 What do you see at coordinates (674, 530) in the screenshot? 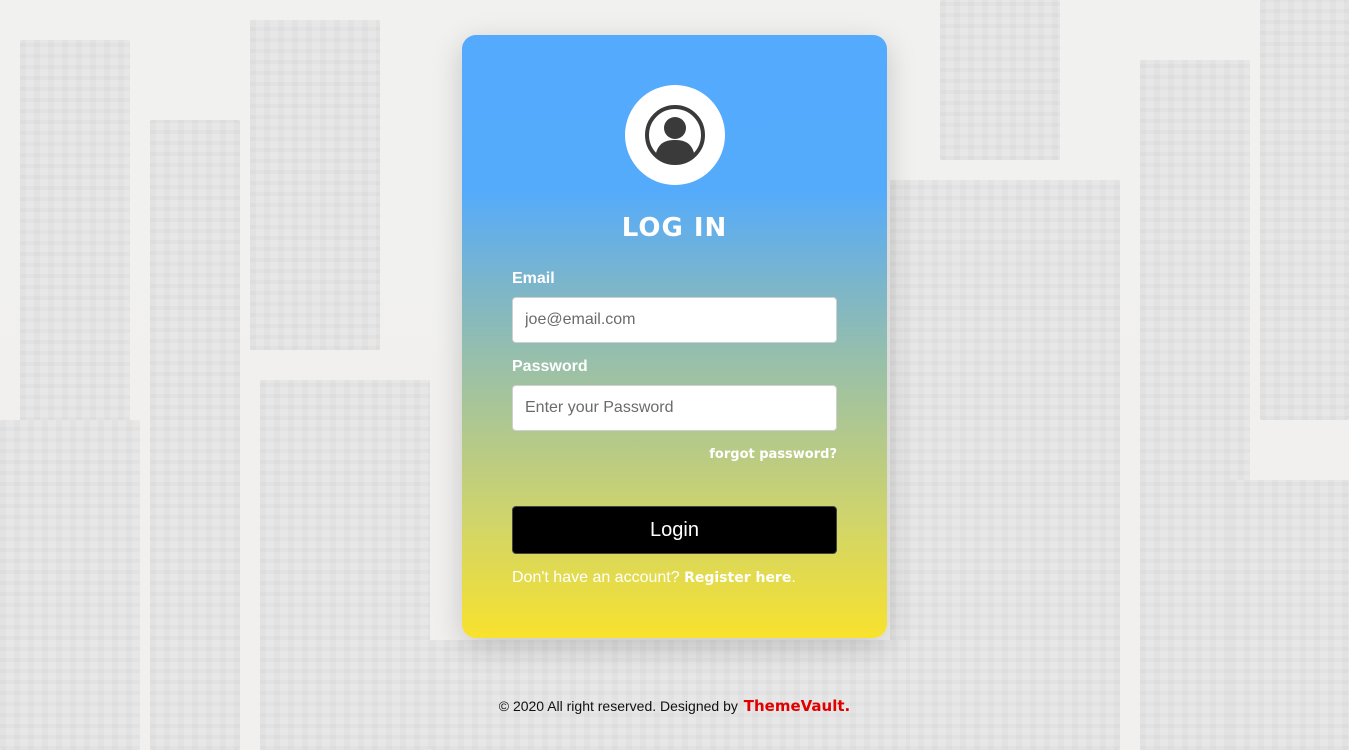
I see `login-button: Login` at bounding box center [674, 530].